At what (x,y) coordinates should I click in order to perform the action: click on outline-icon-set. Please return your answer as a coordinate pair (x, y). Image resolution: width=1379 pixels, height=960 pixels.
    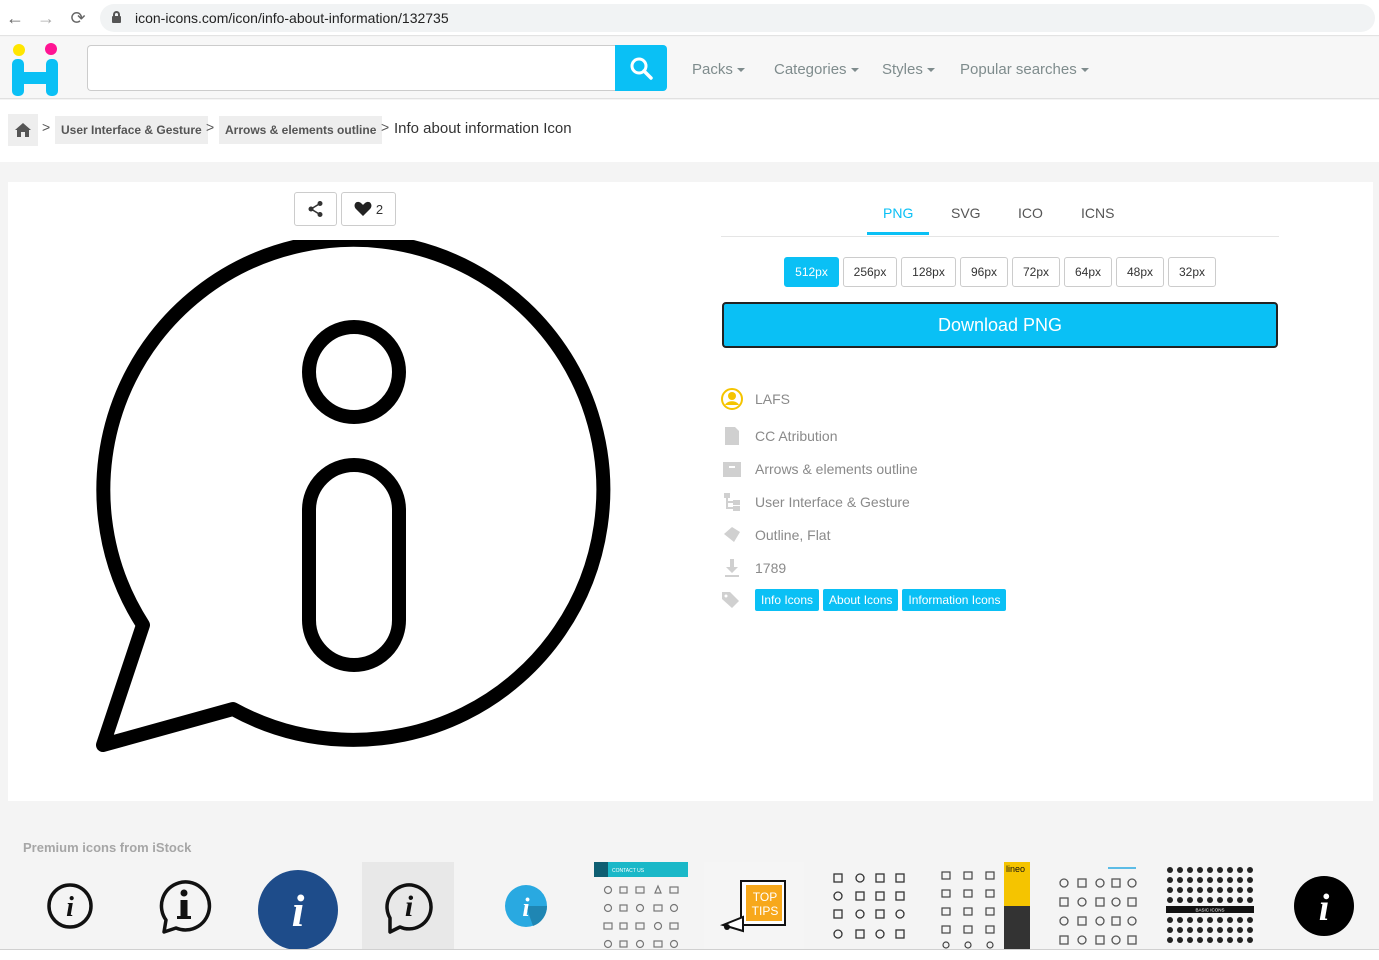
    Looking at the image, I should click on (1098, 906).